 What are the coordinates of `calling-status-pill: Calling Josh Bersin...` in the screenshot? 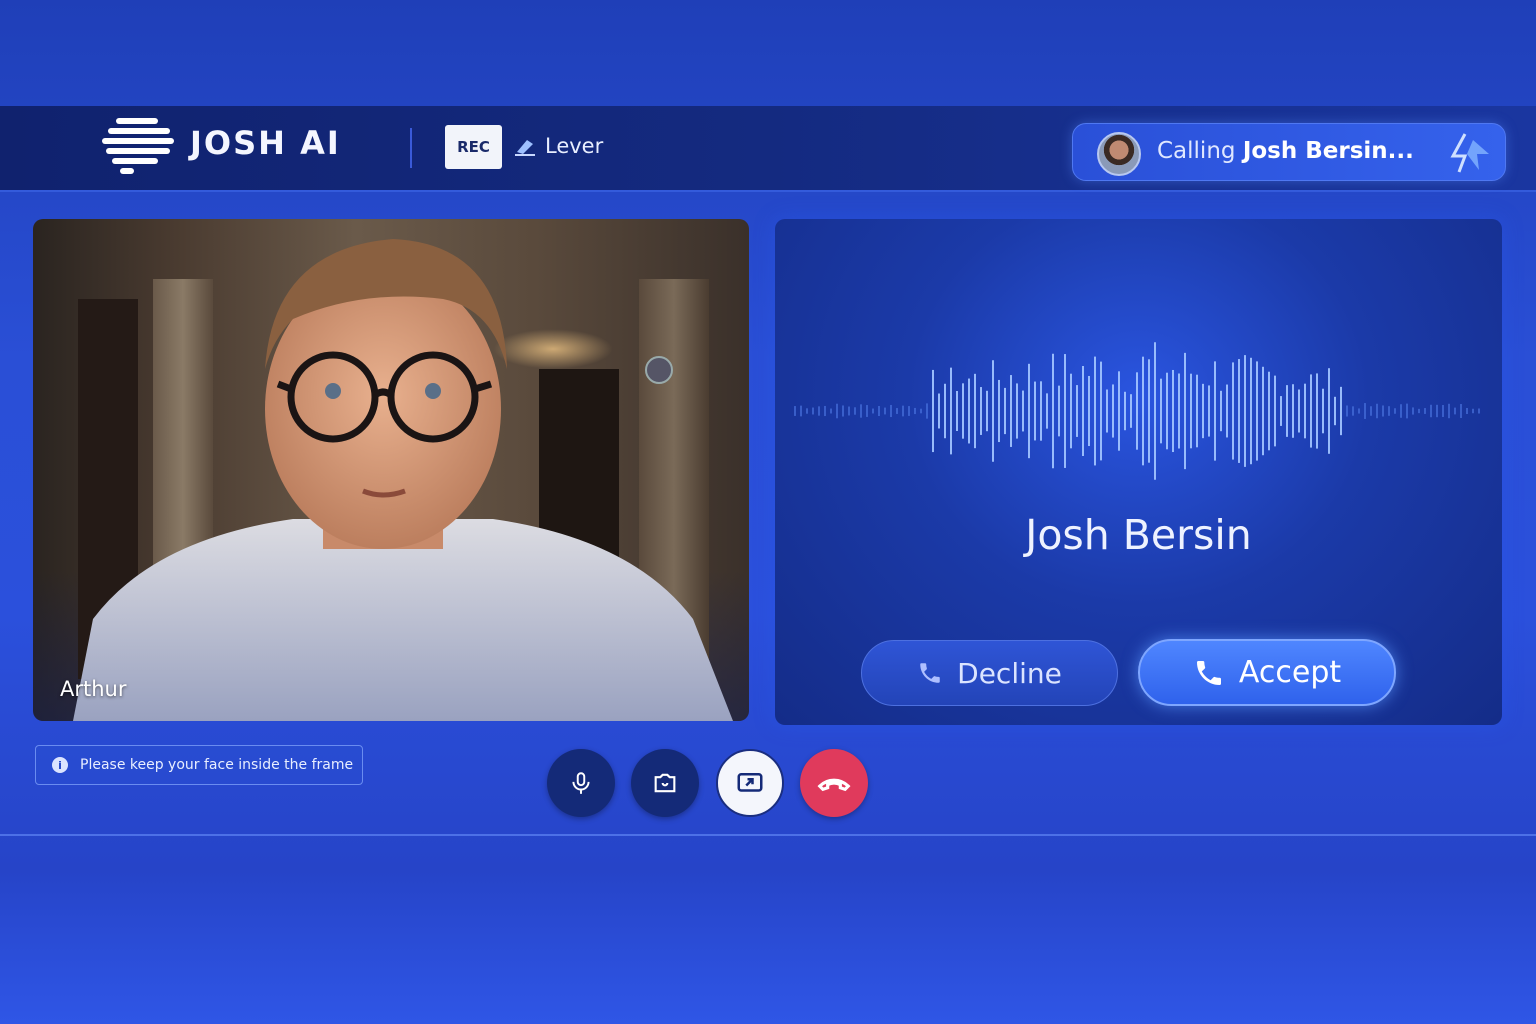 It's located at (1289, 152).